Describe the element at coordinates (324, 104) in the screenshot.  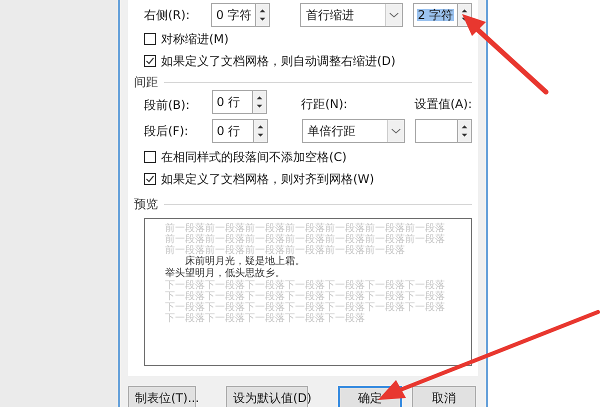
I see `field-label: 行距(N):` at that location.